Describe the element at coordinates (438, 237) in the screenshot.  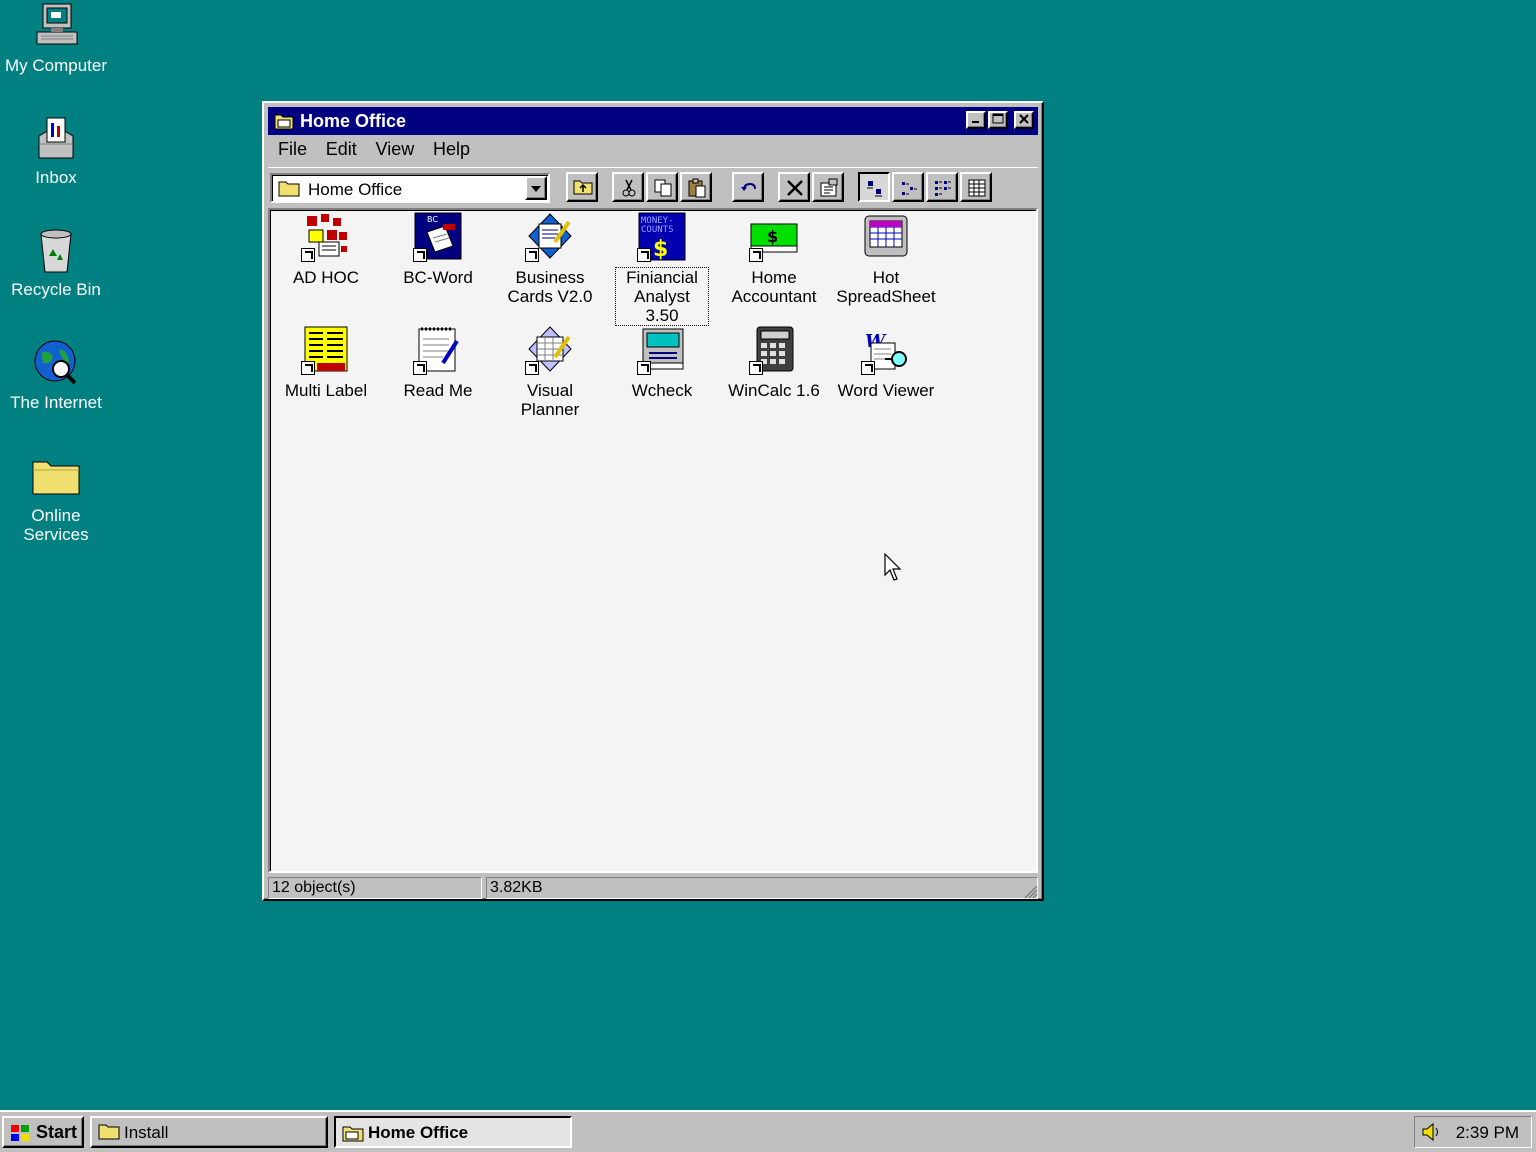
I see `bcword-icon: BC` at that location.